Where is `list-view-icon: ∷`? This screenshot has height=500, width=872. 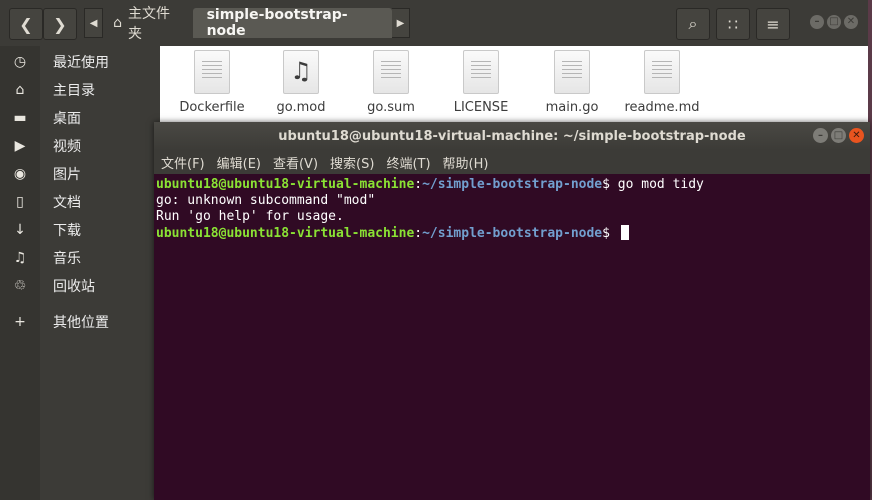
list-view-icon: ∷ is located at coordinates (733, 24).